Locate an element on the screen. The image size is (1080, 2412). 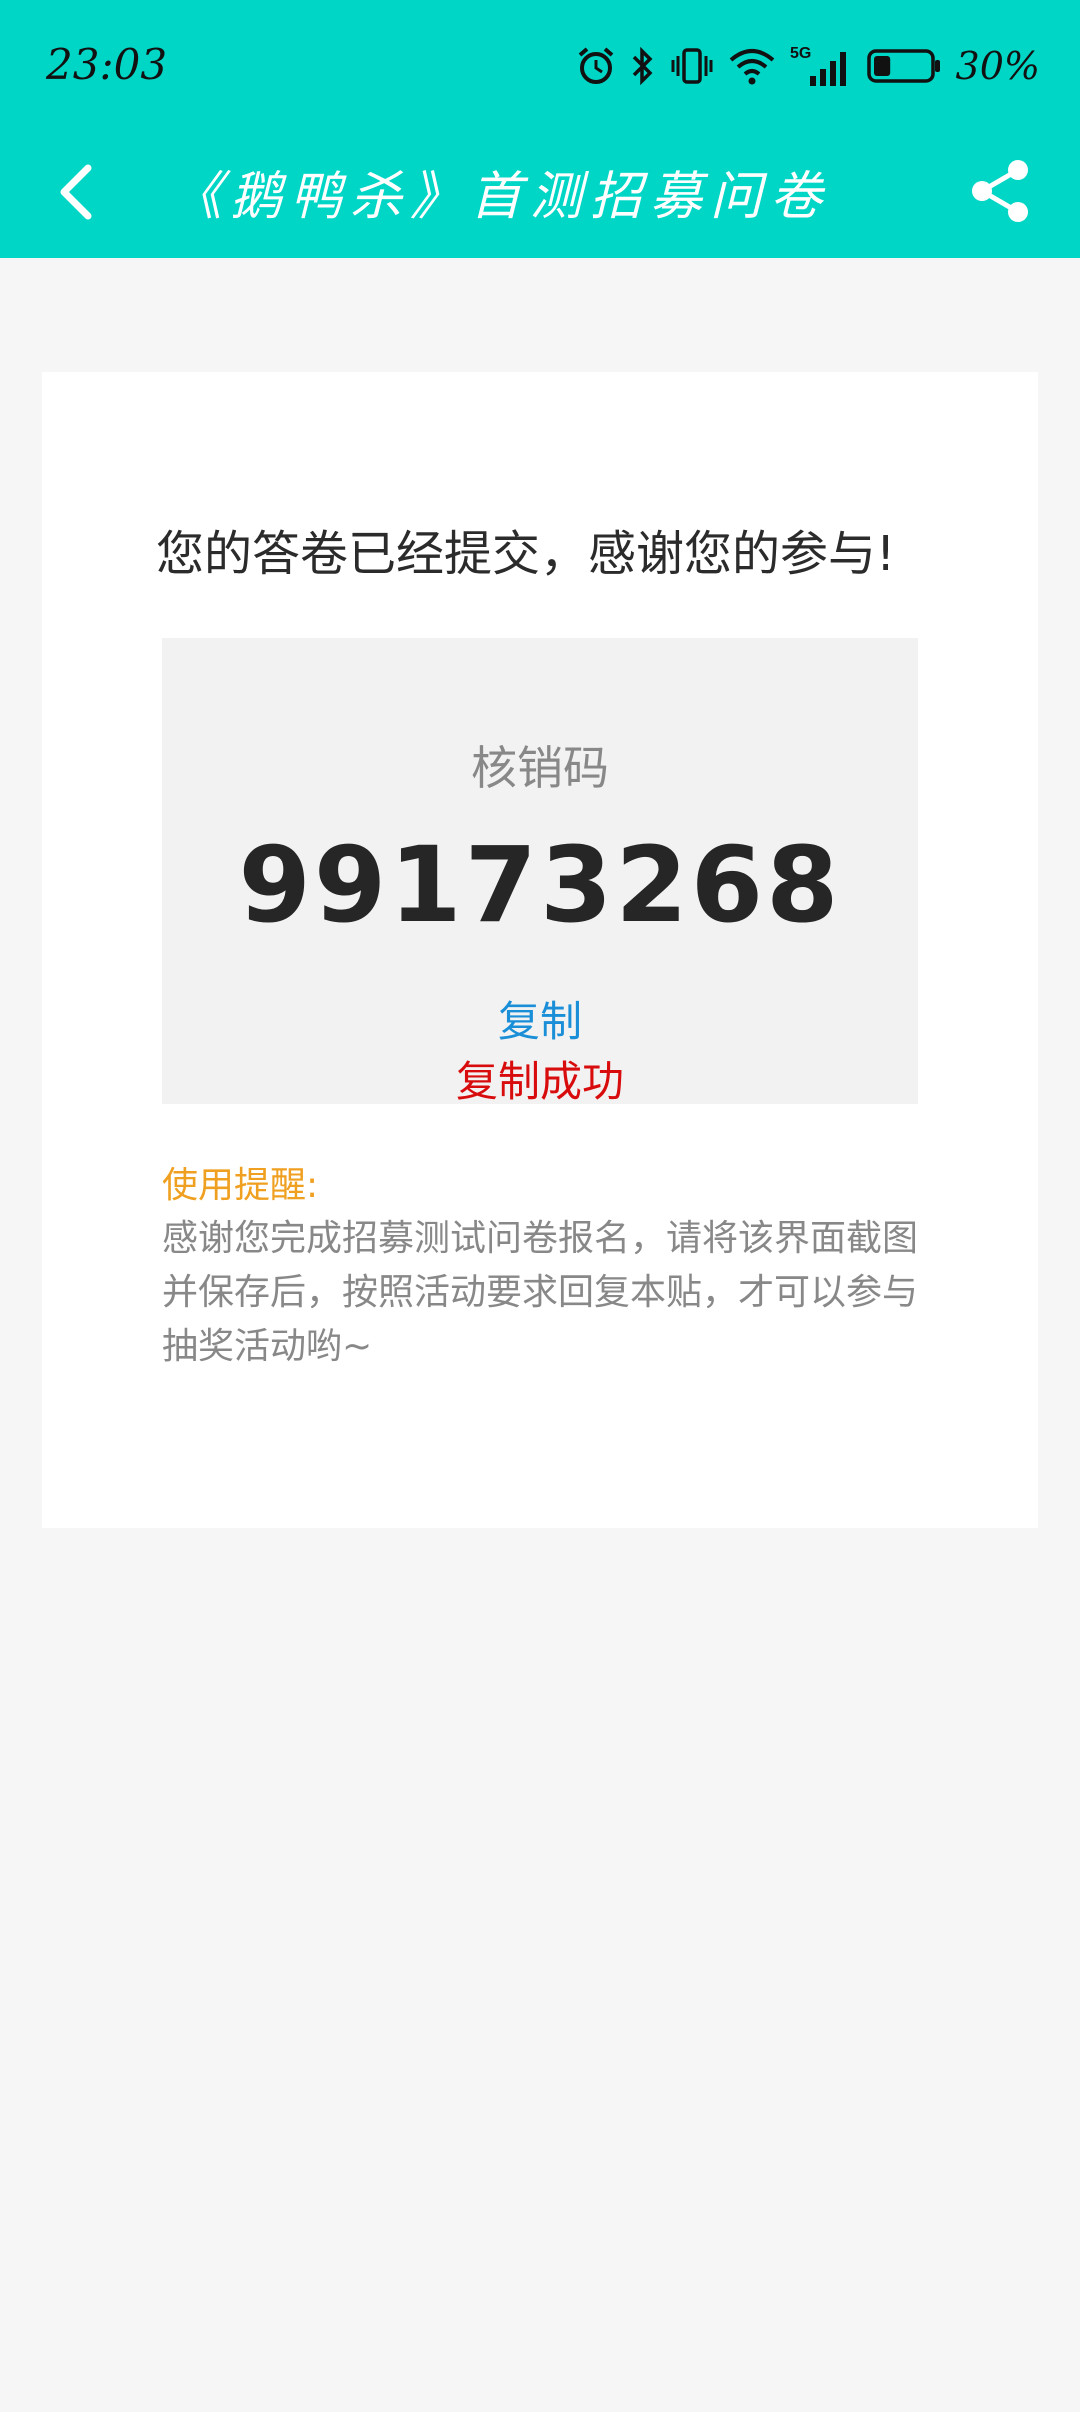
signal-5g-icon: 5G is located at coordinates (818, 65).